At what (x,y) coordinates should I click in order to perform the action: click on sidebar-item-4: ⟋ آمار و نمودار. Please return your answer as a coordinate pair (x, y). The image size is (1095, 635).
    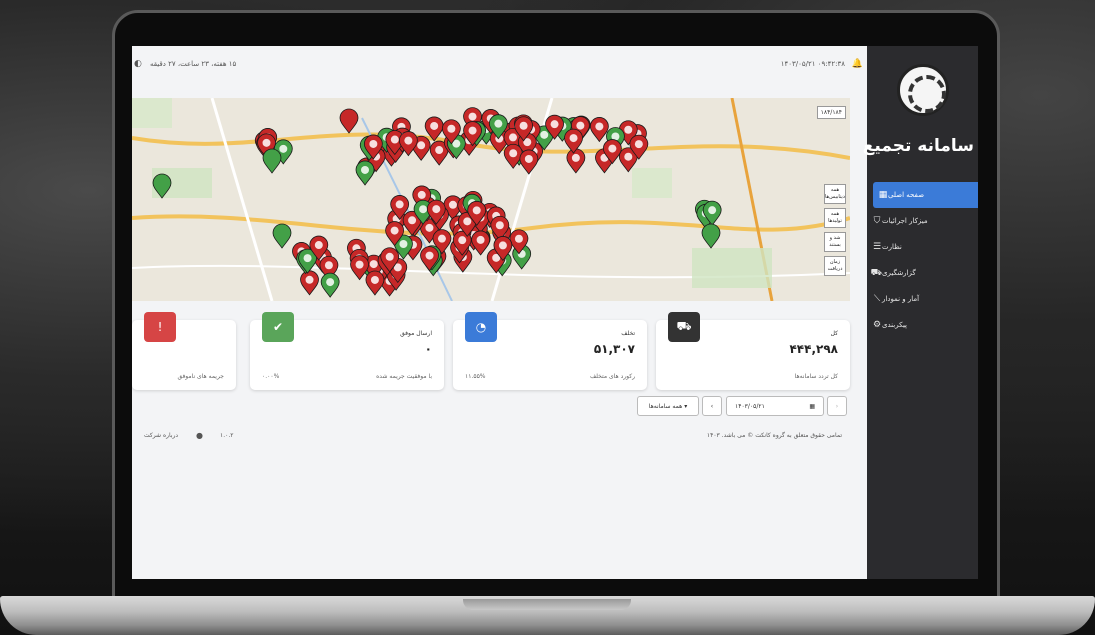
    Looking at the image, I should click on (922, 299).